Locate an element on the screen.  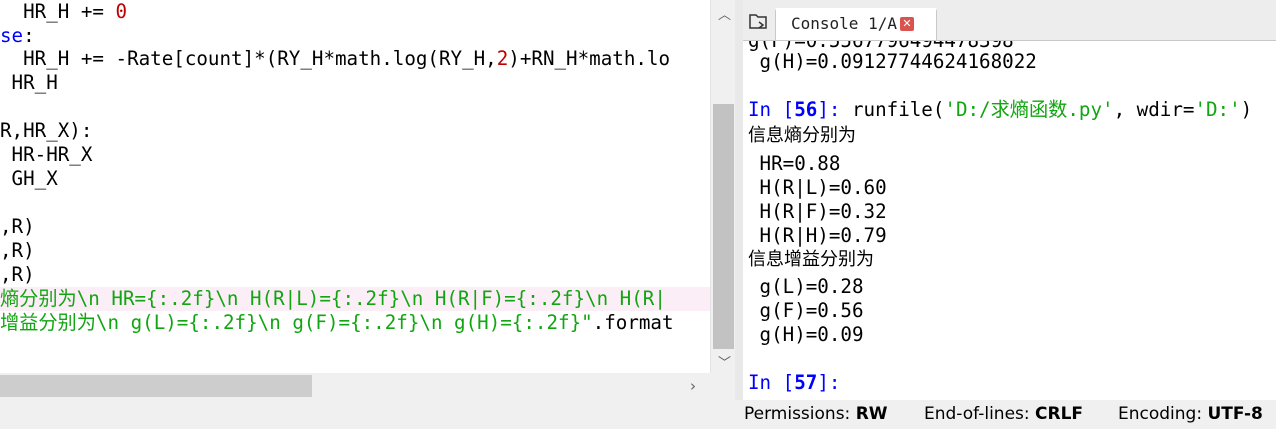
code-token: HR_H is located at coordinates (29, 82).